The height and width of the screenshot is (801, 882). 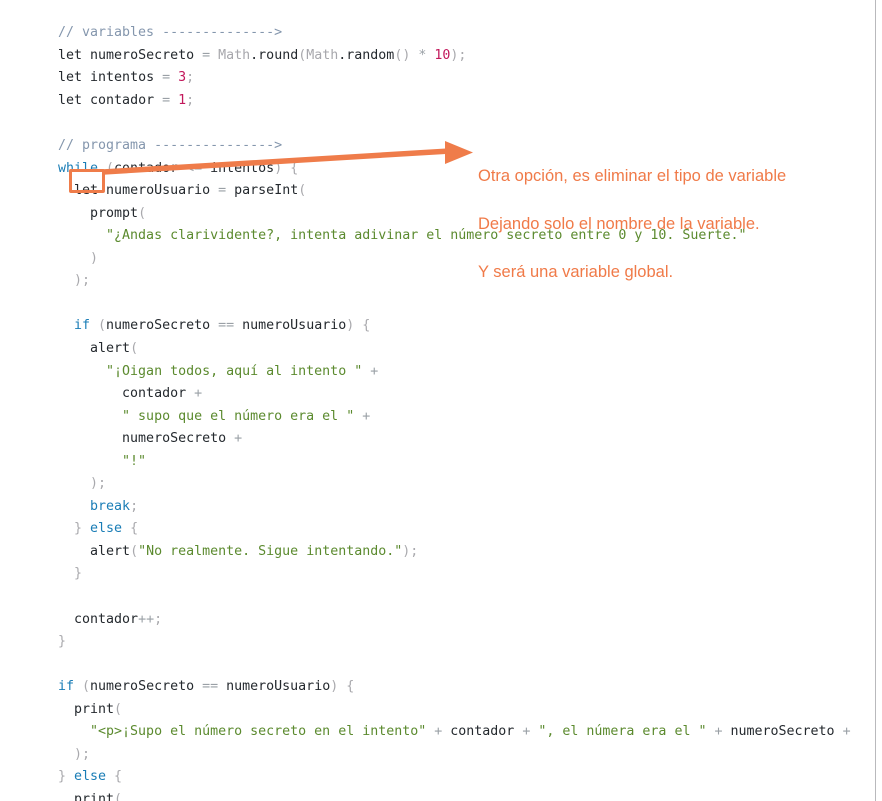 What do you see at coordinates (470, 687) in the screenshot?
I see `code-line-30: if (numeroSecreto == numeroUsuario) {` at bounding box center [470, 687].